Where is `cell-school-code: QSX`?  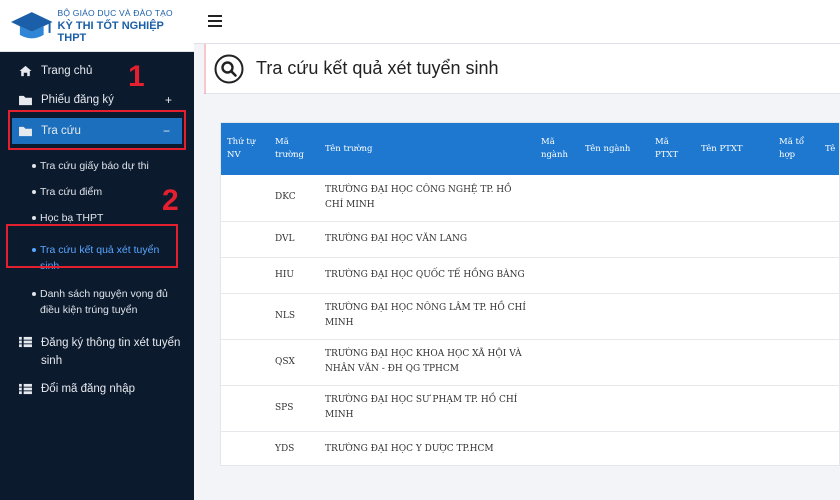
cell-school-code: QSX is located at coordinates (294, 362).